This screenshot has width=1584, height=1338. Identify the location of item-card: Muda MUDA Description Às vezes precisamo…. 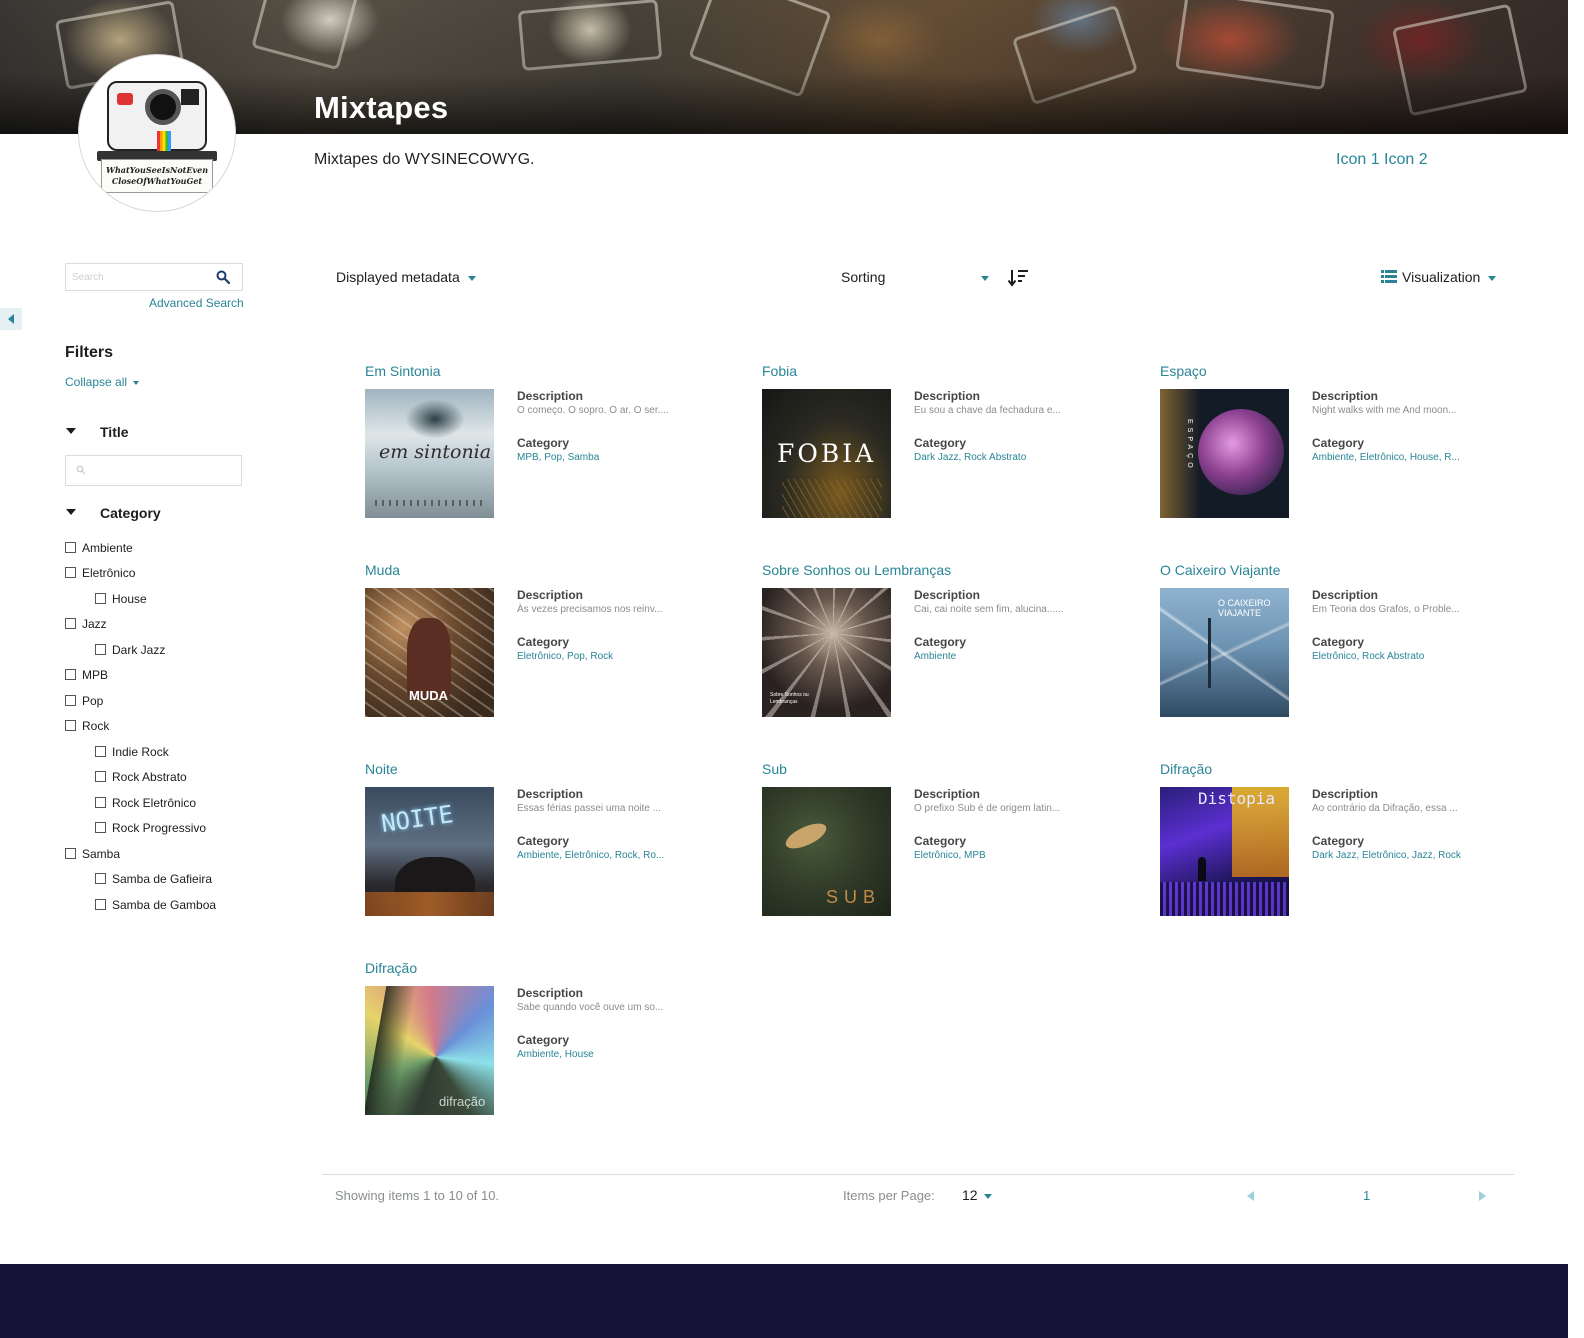
(545, 647).